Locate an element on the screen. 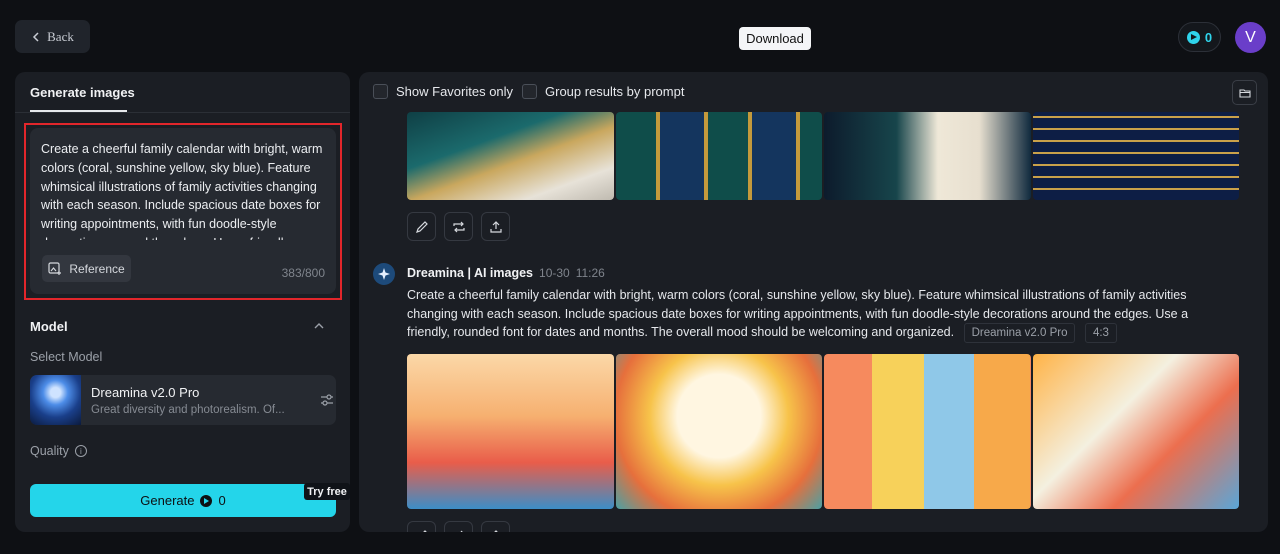 The height and width of the screenshot is (554, 1280). info-icon: i is located at coordinates (80, 451).